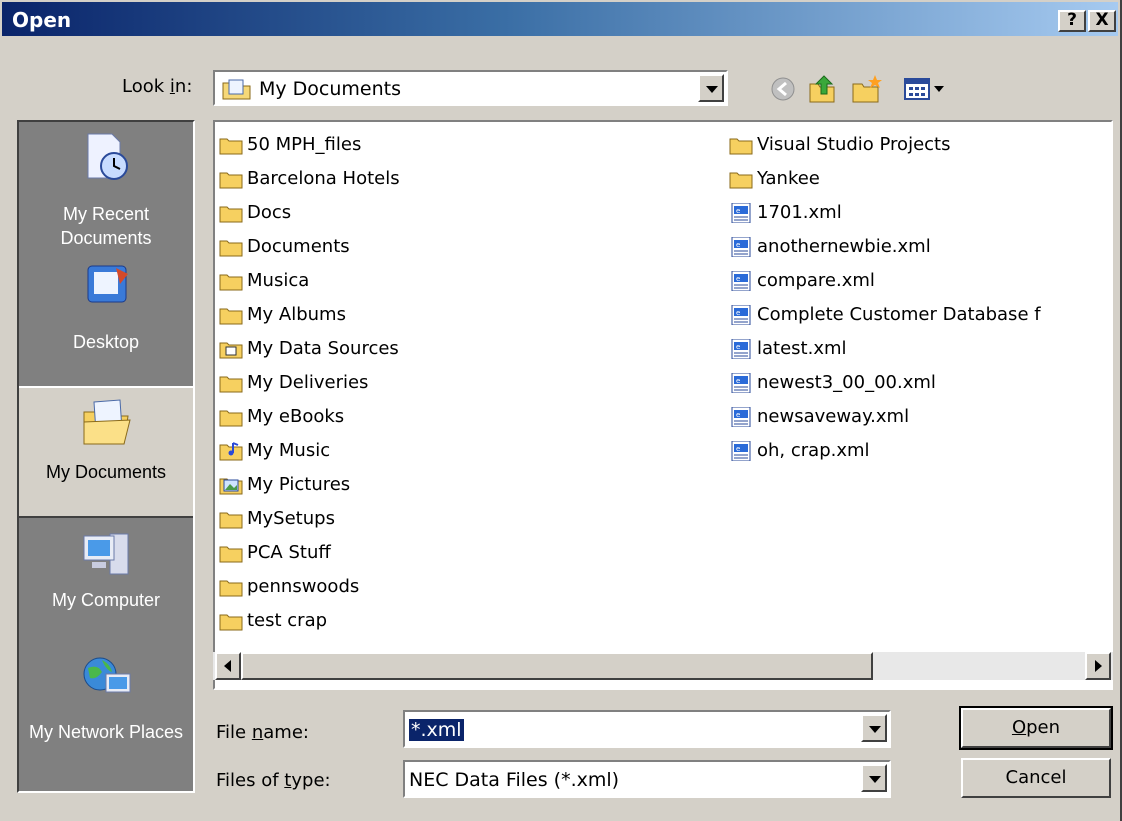  What do you see at coordinates (42, 20) in the screenshot?
I see `dialog-title: Open` at bounding box center [42, 20].